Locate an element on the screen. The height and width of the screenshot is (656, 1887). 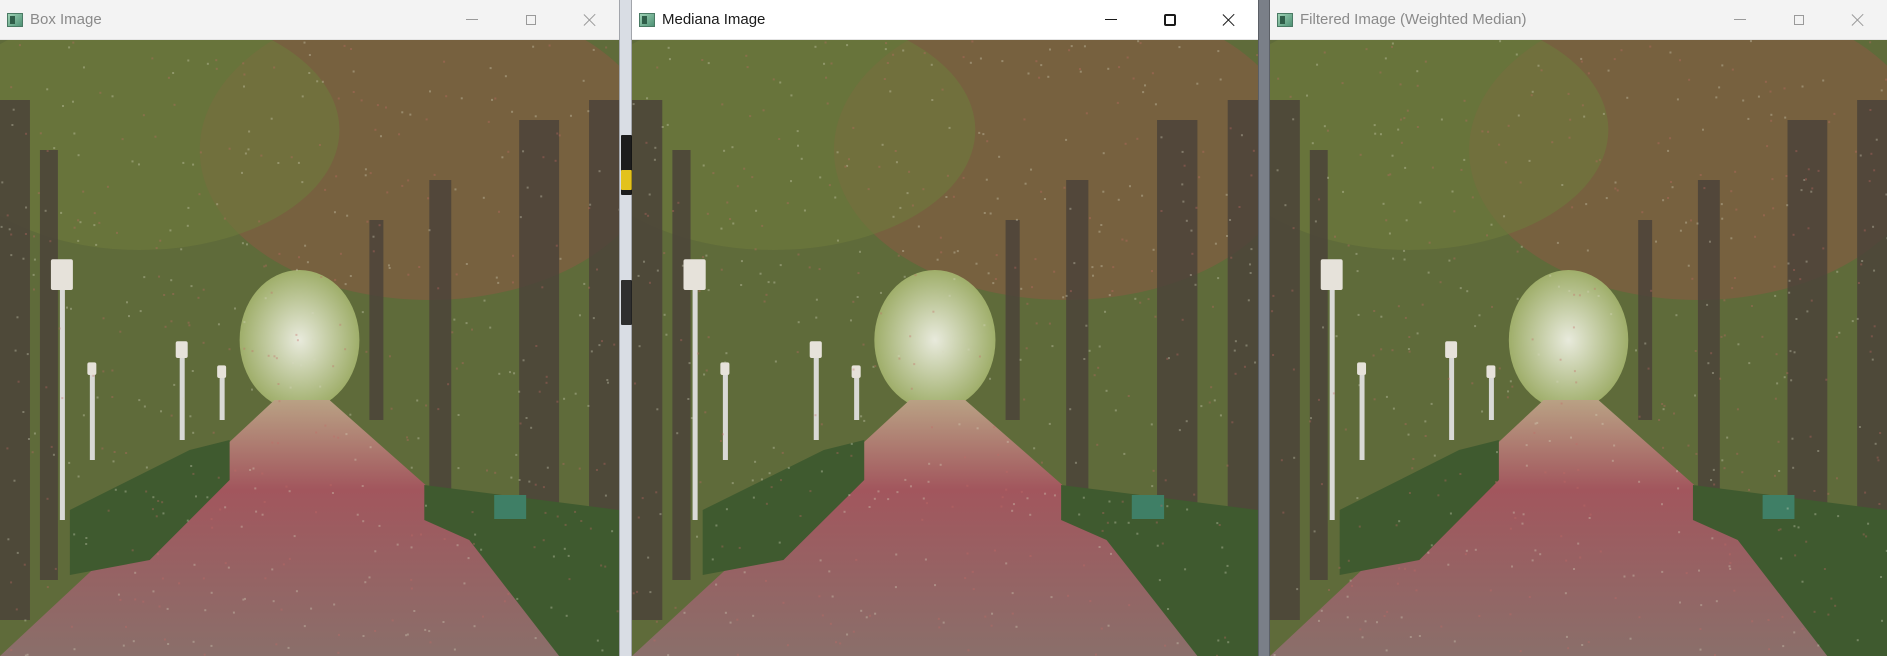
titlebar: Mediana Image is located at coordinates (945, 20).